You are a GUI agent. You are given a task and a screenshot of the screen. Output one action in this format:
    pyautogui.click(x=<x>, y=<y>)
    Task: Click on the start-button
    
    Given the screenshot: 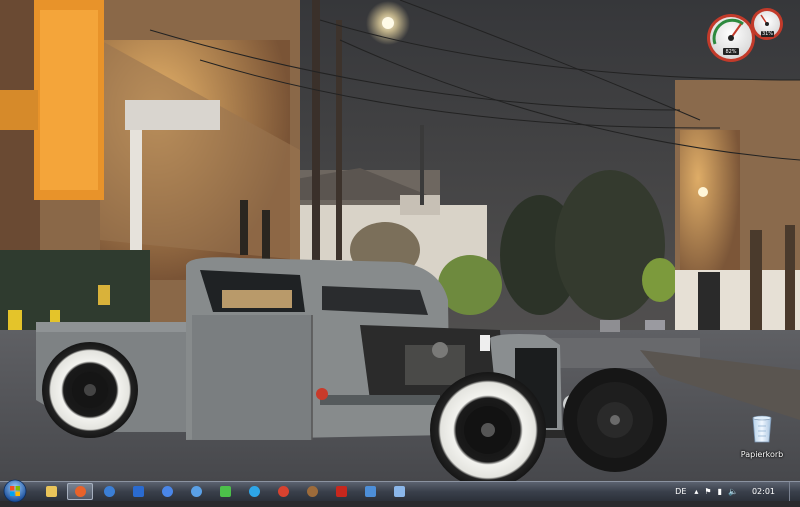 What is the action you would take?
    pyautogui.click(x=15, y=491)
    